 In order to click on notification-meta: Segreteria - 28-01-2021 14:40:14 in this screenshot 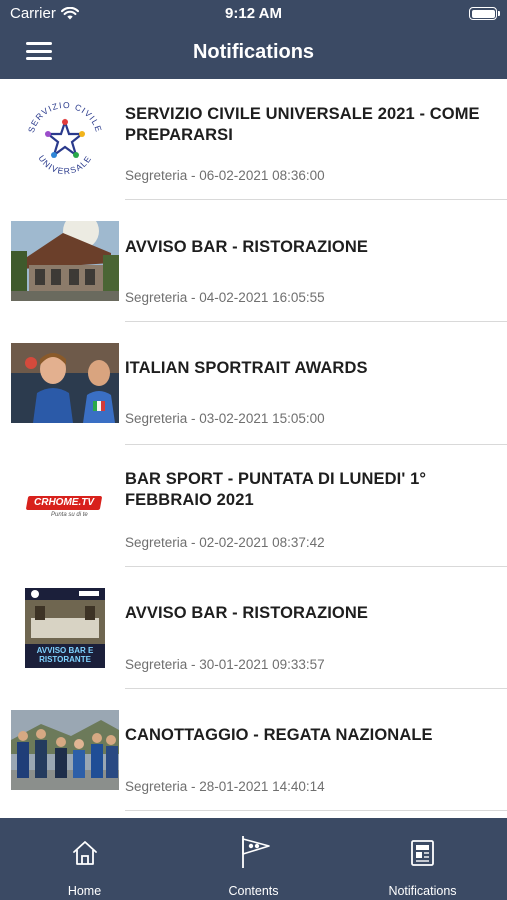, I will do `click(225, 787)`.